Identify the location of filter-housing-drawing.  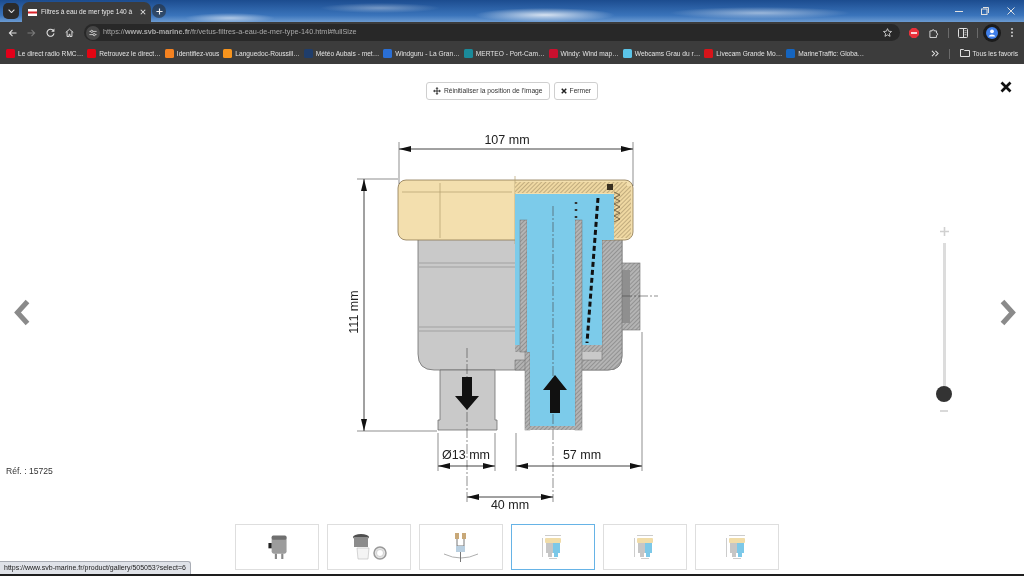
(277, 547).